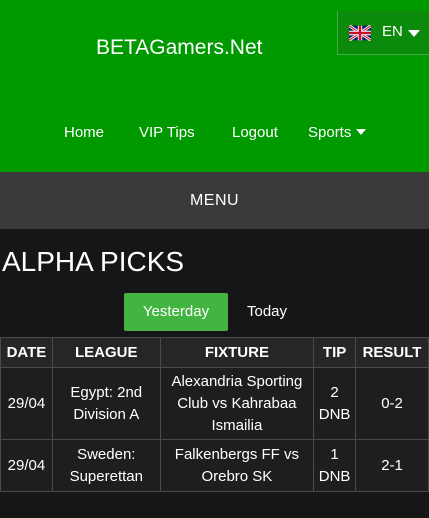 The image size is (429, 518). I want to click on menu-toggle-bar: MENU, so click(214, 200).